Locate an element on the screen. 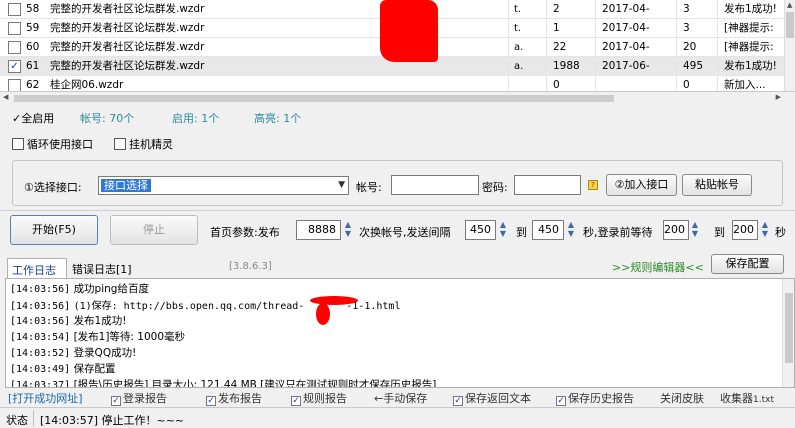 The image size is (795, 428). list-horizontal-scrollbar: ◀ ▶ is located at coordinates (397, 98).